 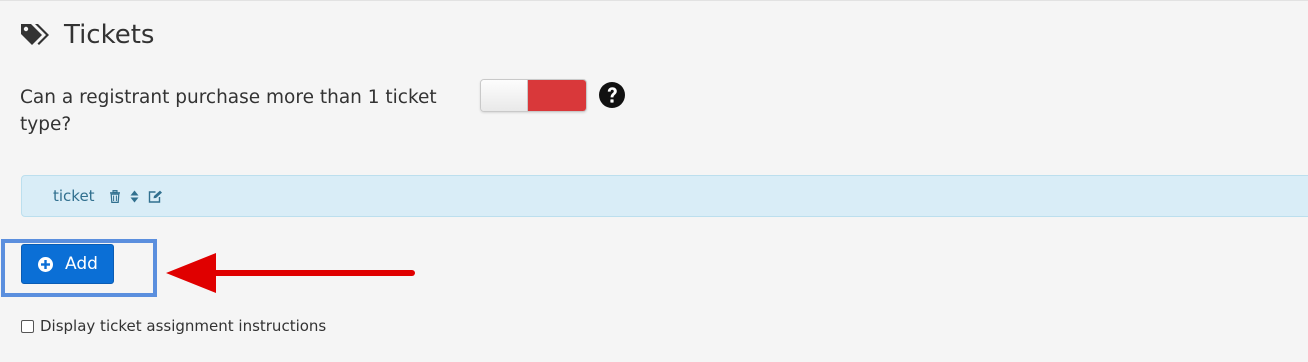 I want to click on section-header: Tickets, so click(x=87, y=35).